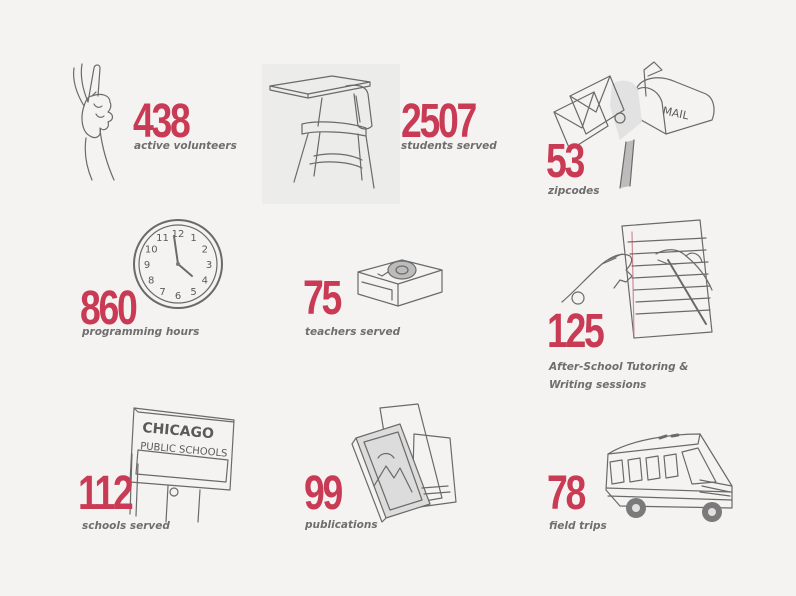 The height and width of the screenshot is (596, 796). I want to click on clock-numeral: 10, so click(151, 250).